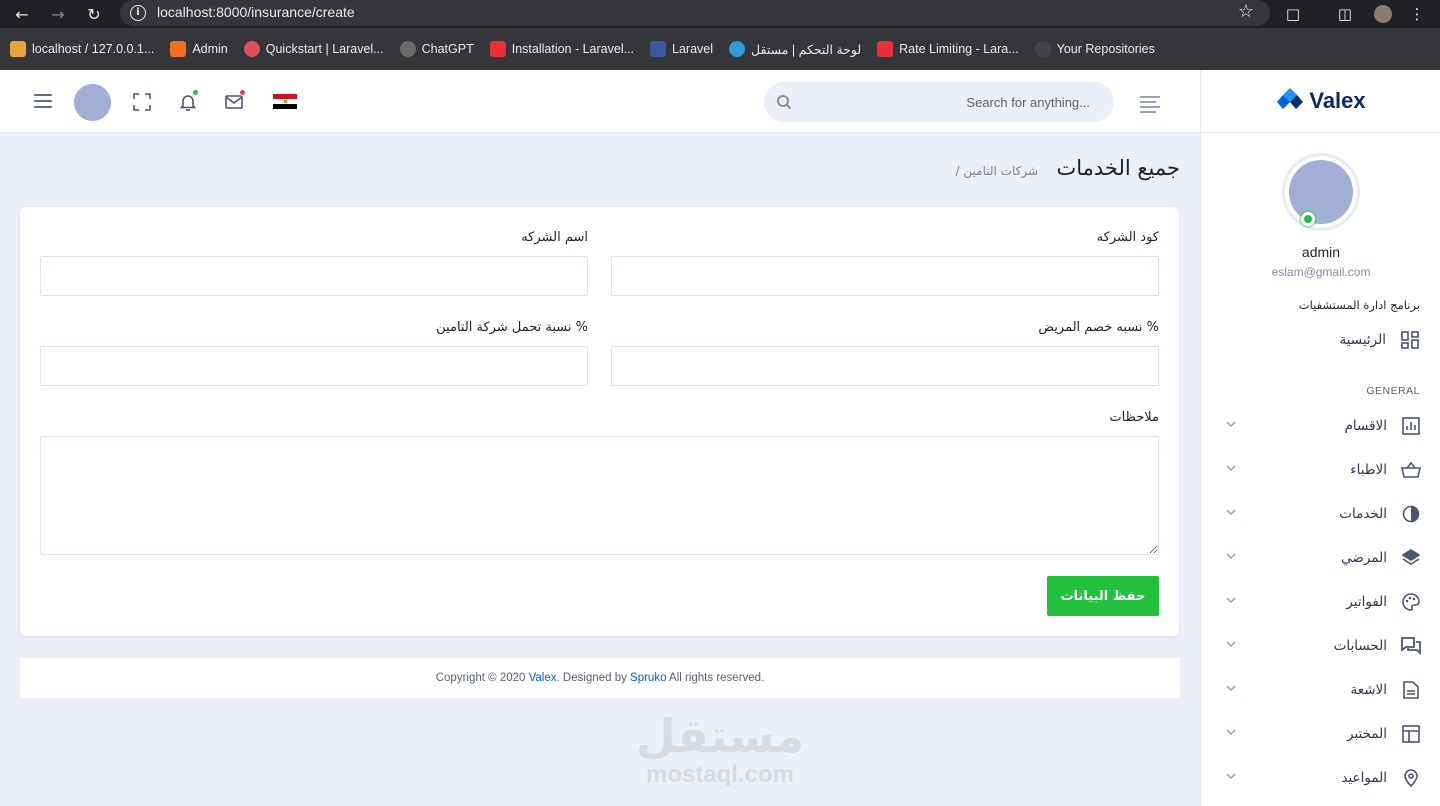  Describe the element at coordinates (593, 678) in the screenshot. I see `footer-designed-by: . Designed by` at that location.